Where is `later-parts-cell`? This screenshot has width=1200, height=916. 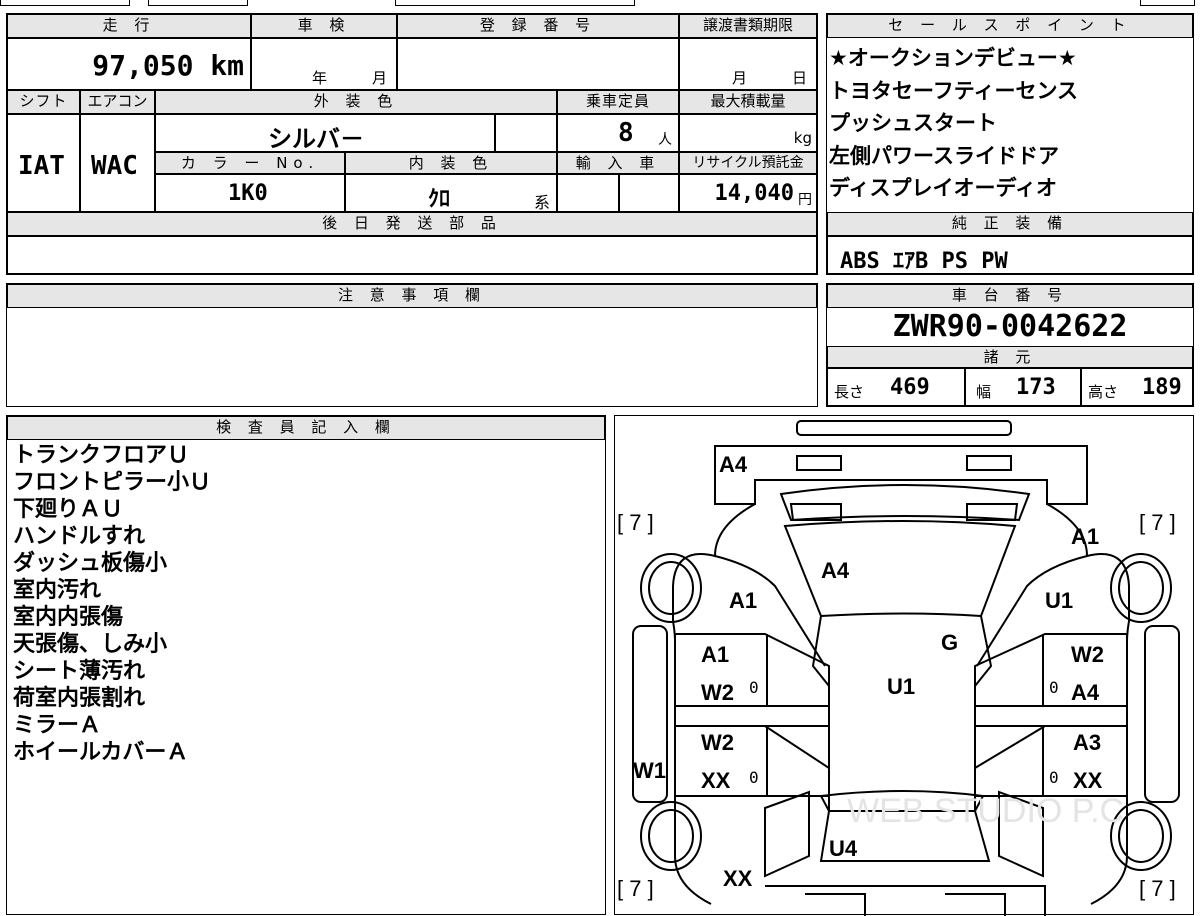 later-parts-cell is located at coordinates (412, 255).